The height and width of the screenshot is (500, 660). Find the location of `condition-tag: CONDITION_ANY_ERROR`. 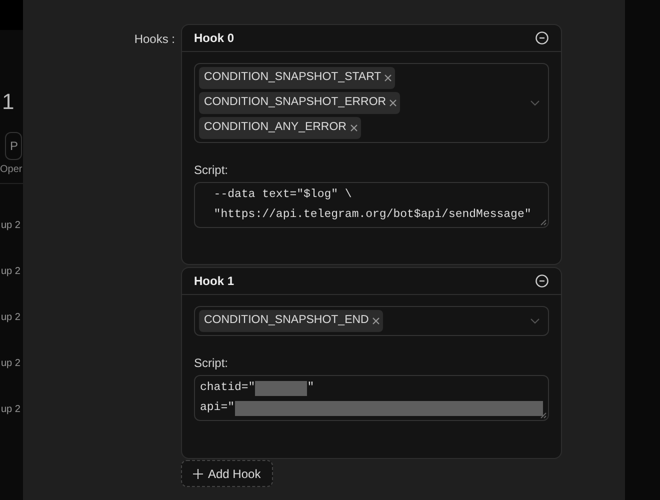

condition-tag: CONDITION_ANY_ERROR is located at coordinates (279, 128).